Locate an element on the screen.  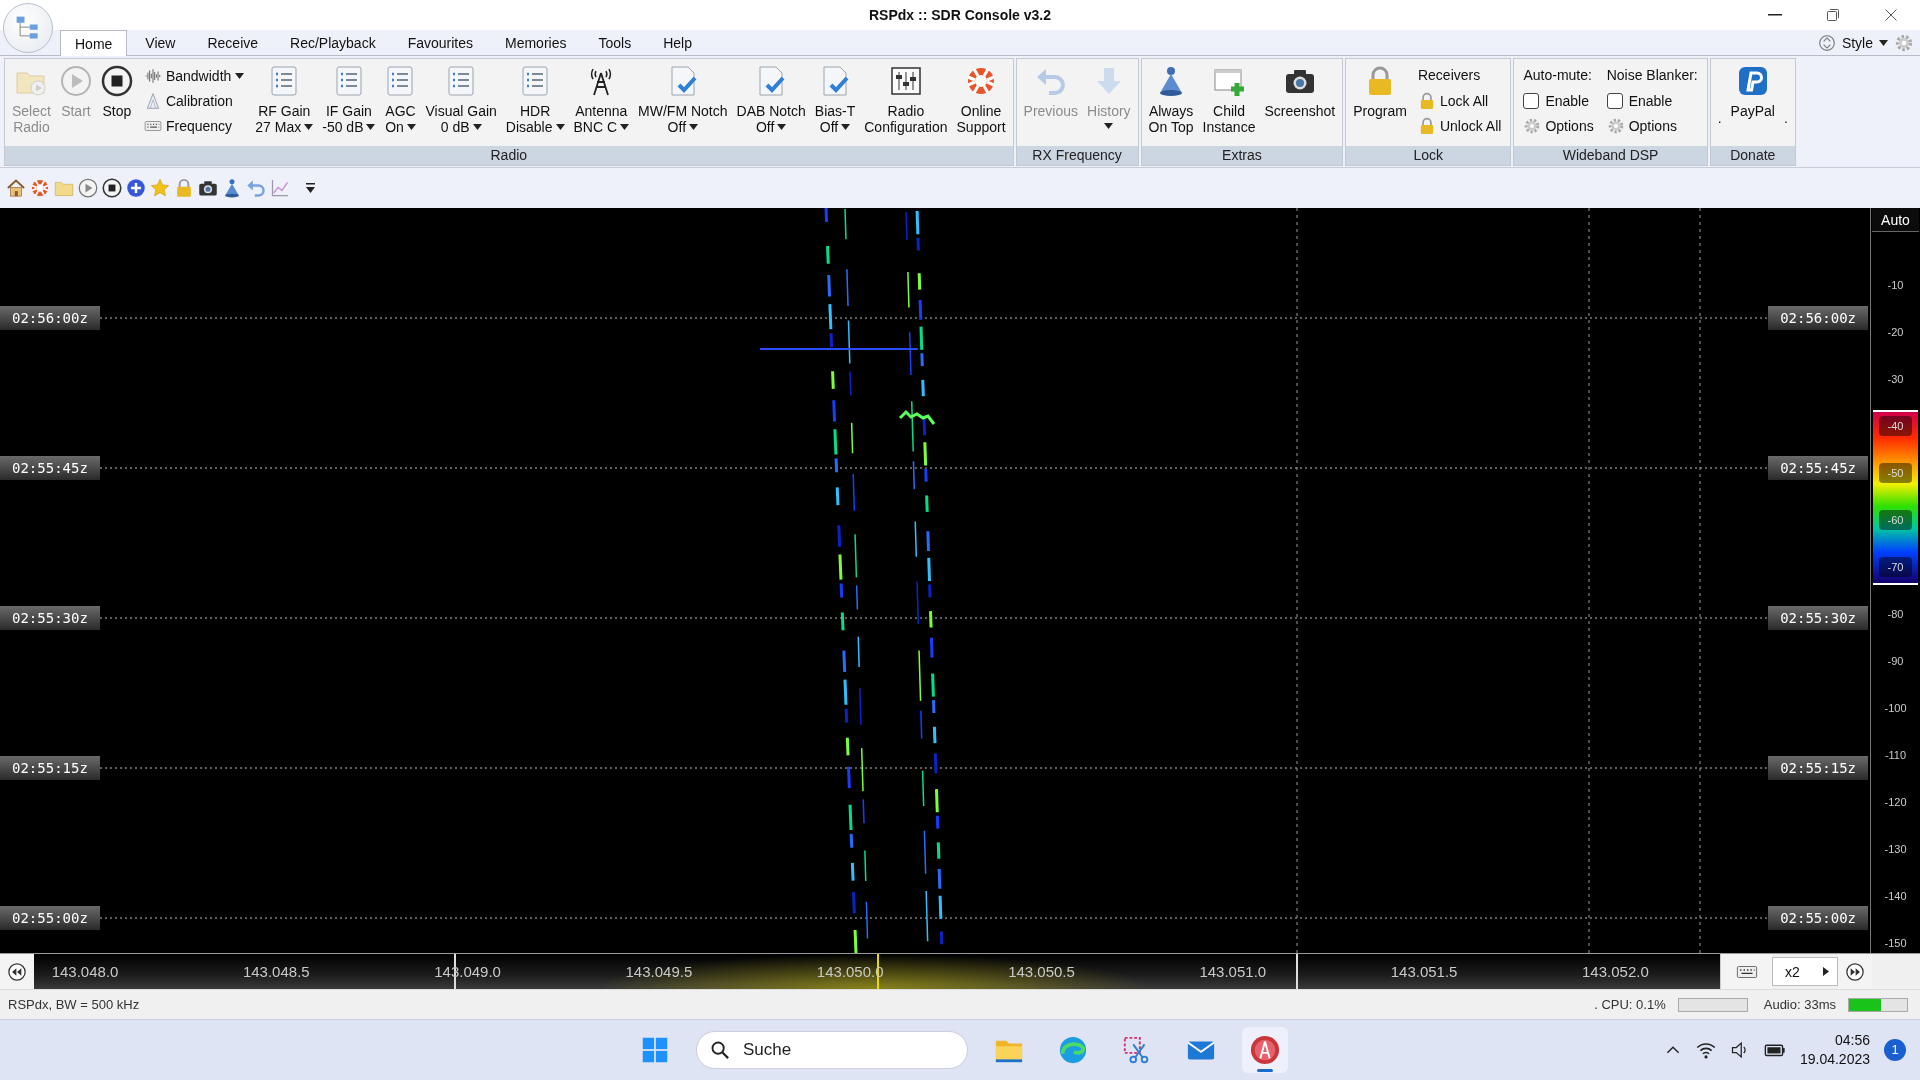
ribbon-dropdown: MW/FM Notch Off is located at coordinates (683, 103).